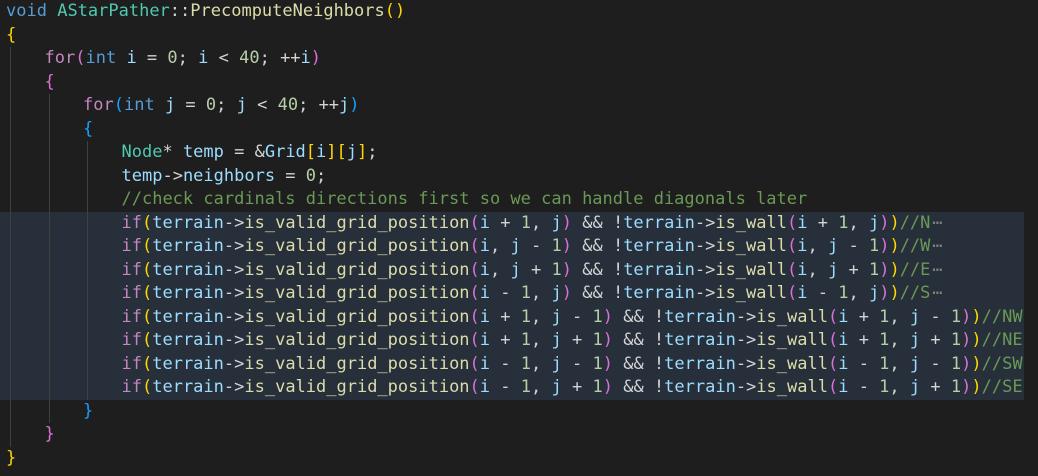 The image size is (1038, 476). What do you see at coordinates (142, 152) in the screenshot?
I see `code-token: Node` at bounding box center [142, 152].